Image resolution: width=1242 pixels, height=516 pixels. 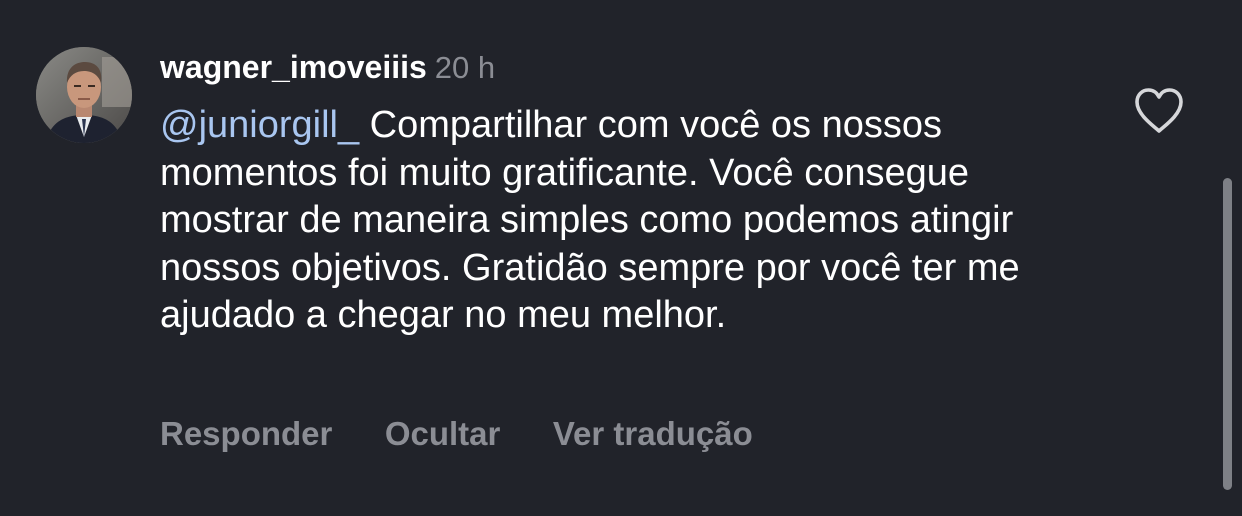 I want to click on mention-link: @juniorgill_, so click(x=259, y=125).